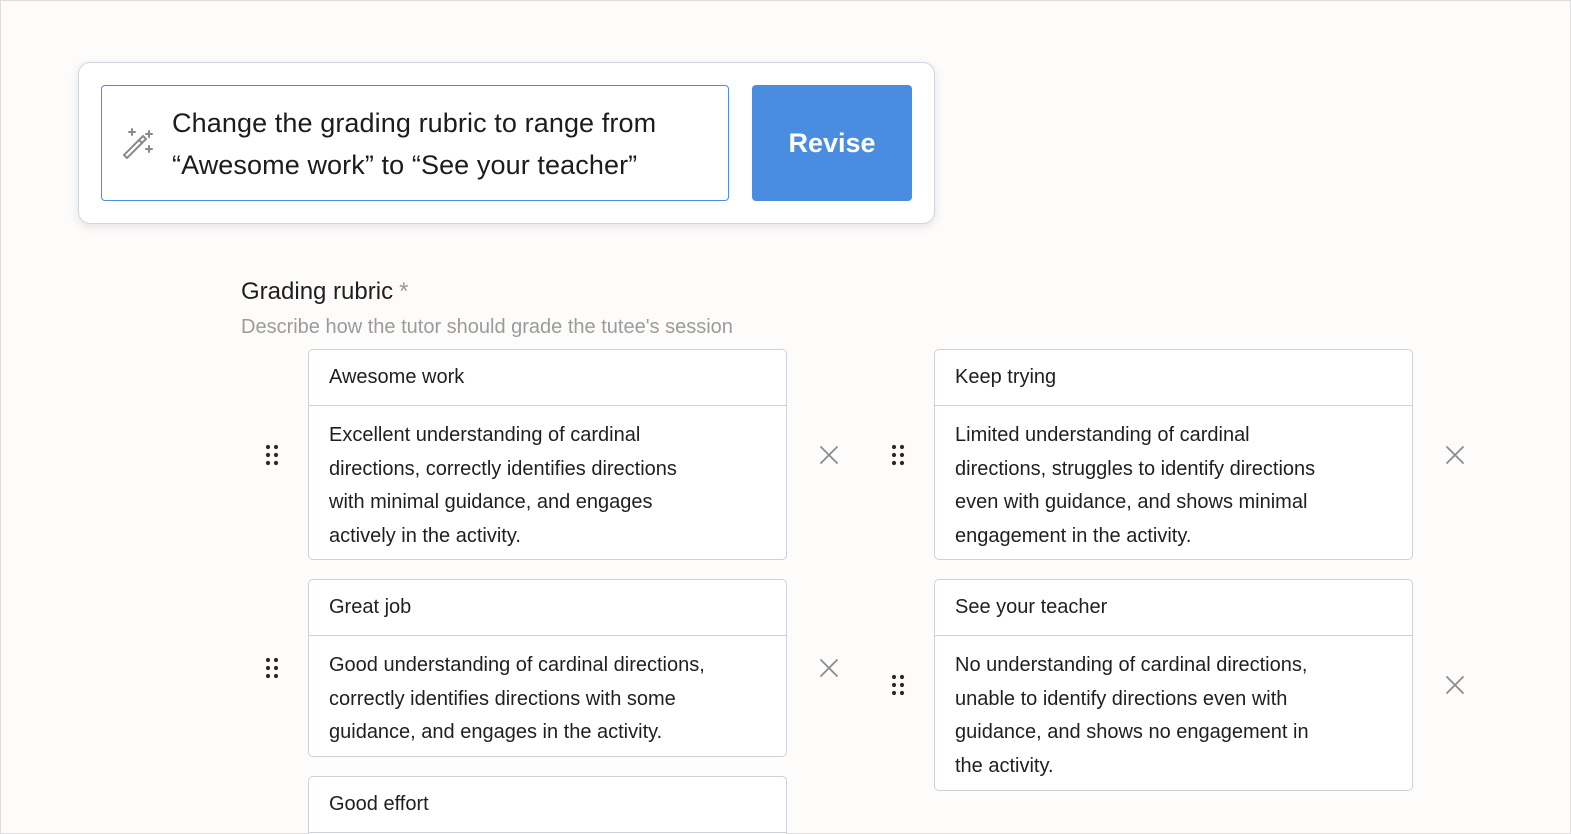 The image size is (1571, 834). What do you see at coordinates (1132, 732) in the screenshot?
I see `description-line: guidance, and shows no engagement in` at bounding box center [1132, 732].